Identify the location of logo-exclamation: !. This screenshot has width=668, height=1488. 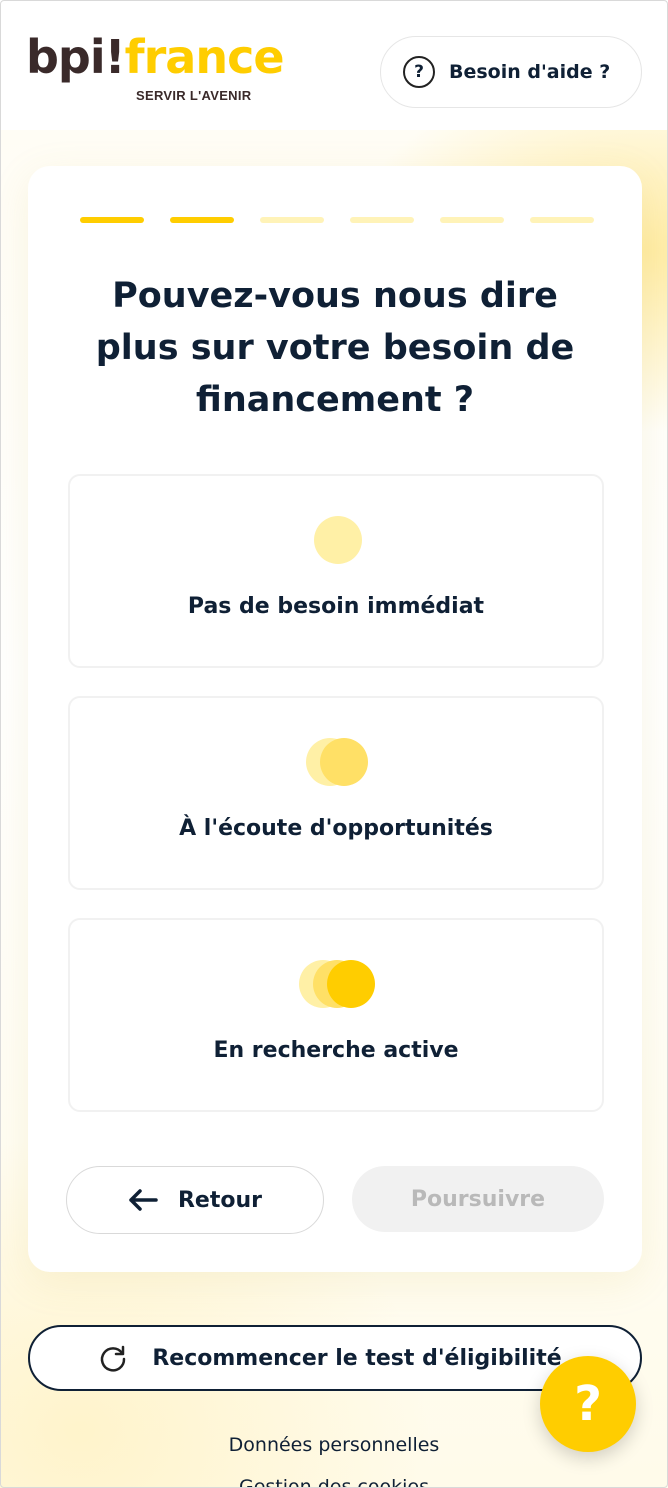
(115, 57).